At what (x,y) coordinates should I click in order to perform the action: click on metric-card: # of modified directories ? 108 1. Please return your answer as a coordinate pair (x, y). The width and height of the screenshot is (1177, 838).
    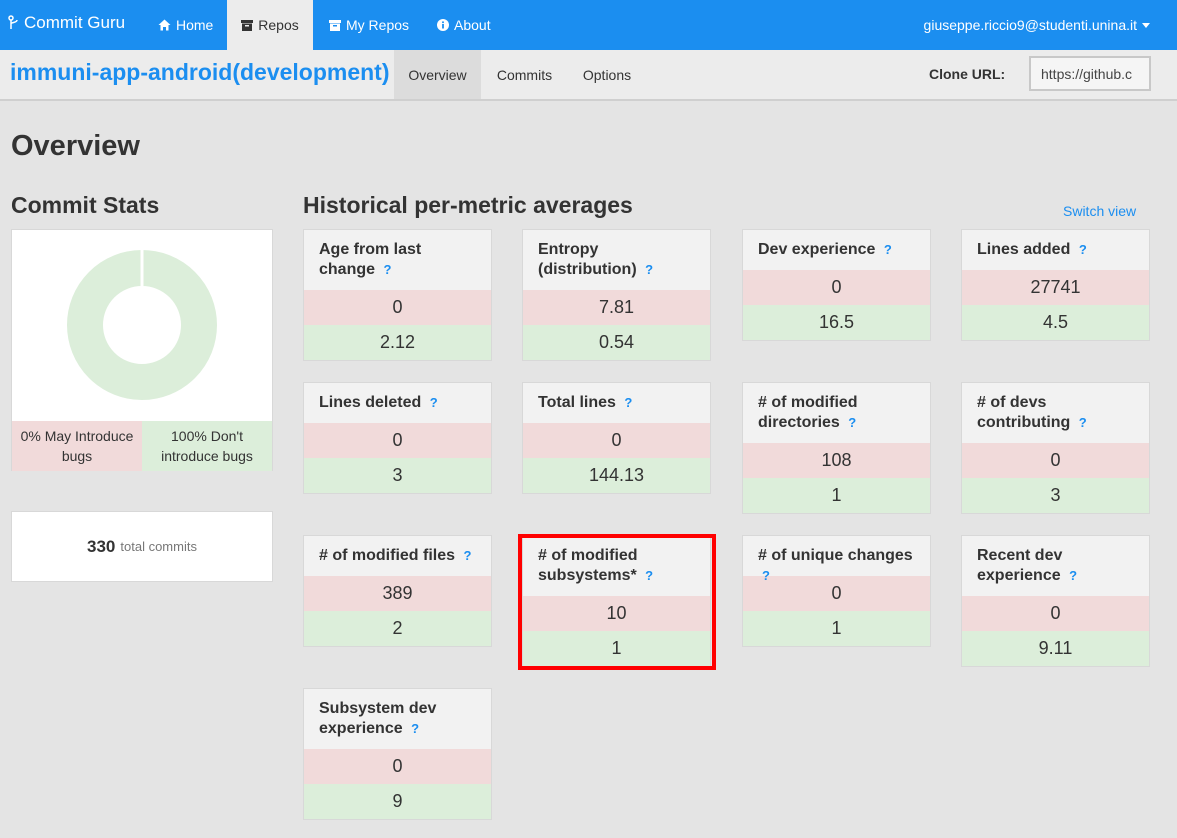
    Looking at the image, I should click on (836, 448).